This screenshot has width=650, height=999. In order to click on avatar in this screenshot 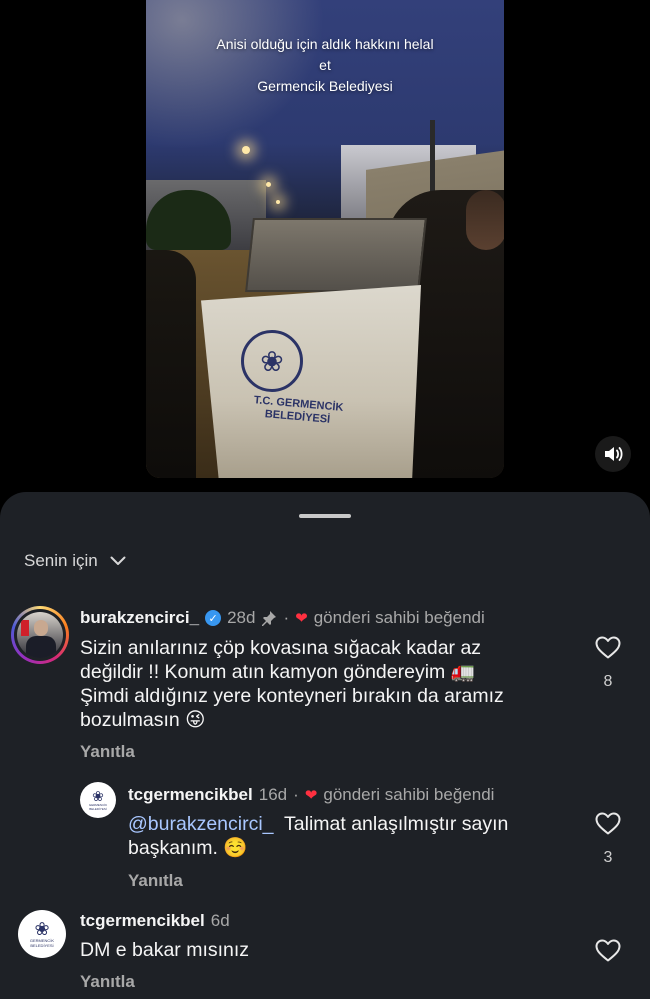, I will do `click(40, 635)`.